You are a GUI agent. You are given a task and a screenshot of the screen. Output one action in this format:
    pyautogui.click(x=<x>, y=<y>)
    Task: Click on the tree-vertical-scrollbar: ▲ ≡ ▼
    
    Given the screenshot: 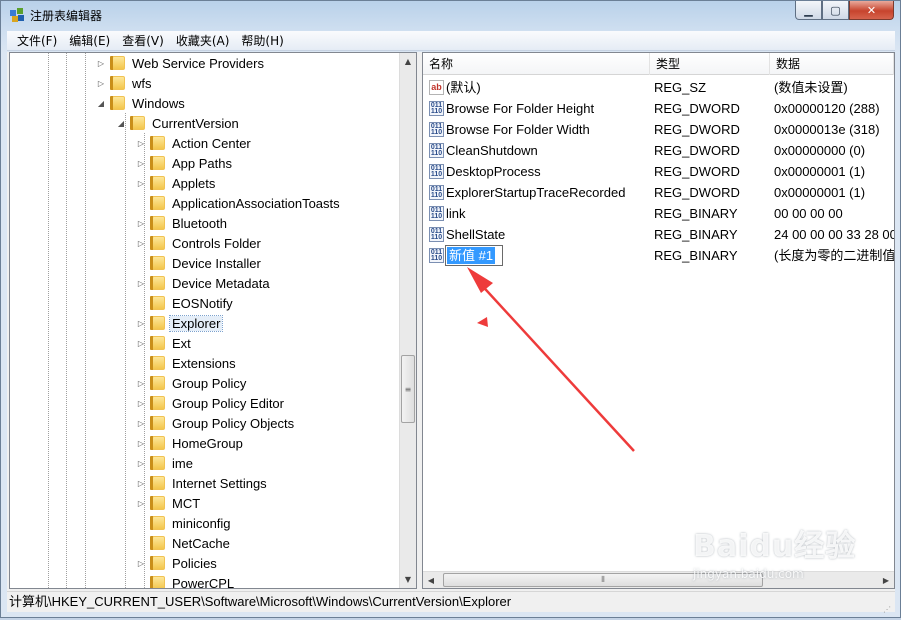 What is the action you would take?
    pyautogui.click(x=407, y=320)
    